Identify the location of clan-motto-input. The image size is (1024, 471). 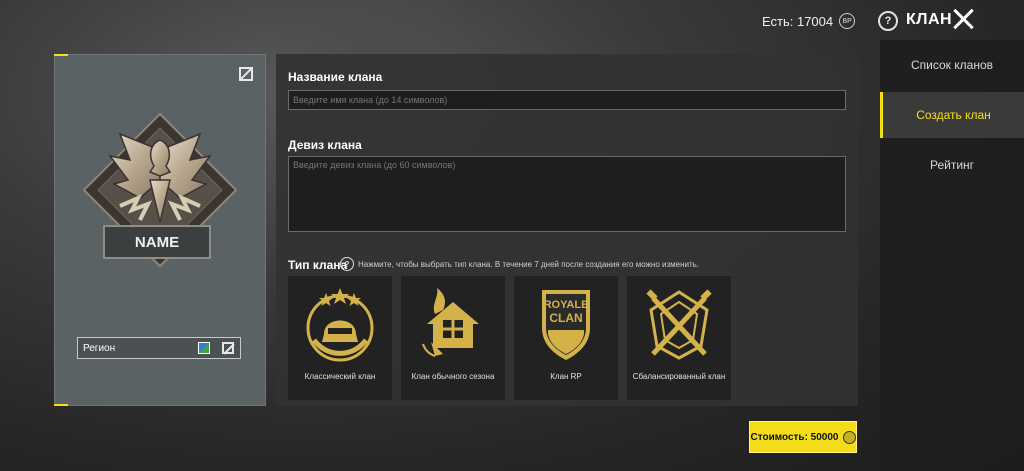
(567, 194).